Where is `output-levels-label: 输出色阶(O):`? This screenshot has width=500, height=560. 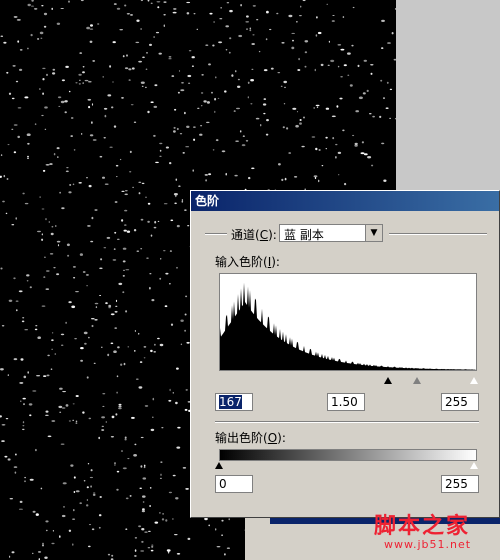 output-levels-label: 输出色阶(O): is located at coordinates (250, 437).